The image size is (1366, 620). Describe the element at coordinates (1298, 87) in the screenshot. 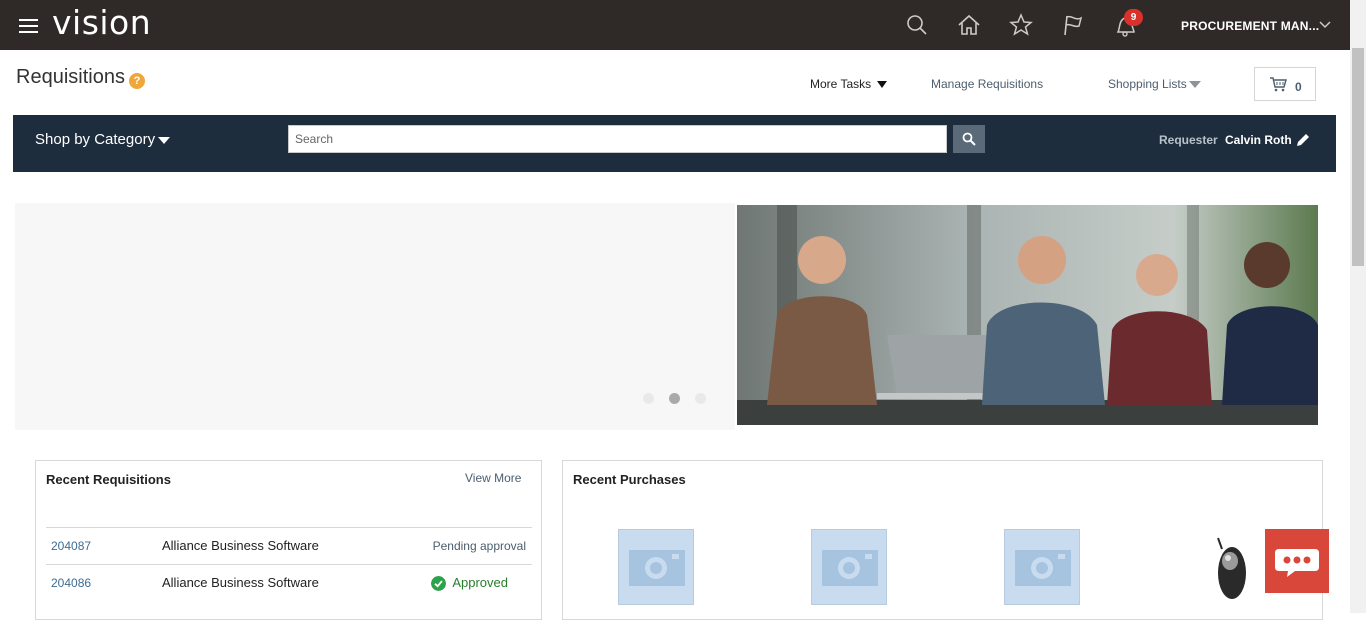

I see `cart-count: 0` at that location.